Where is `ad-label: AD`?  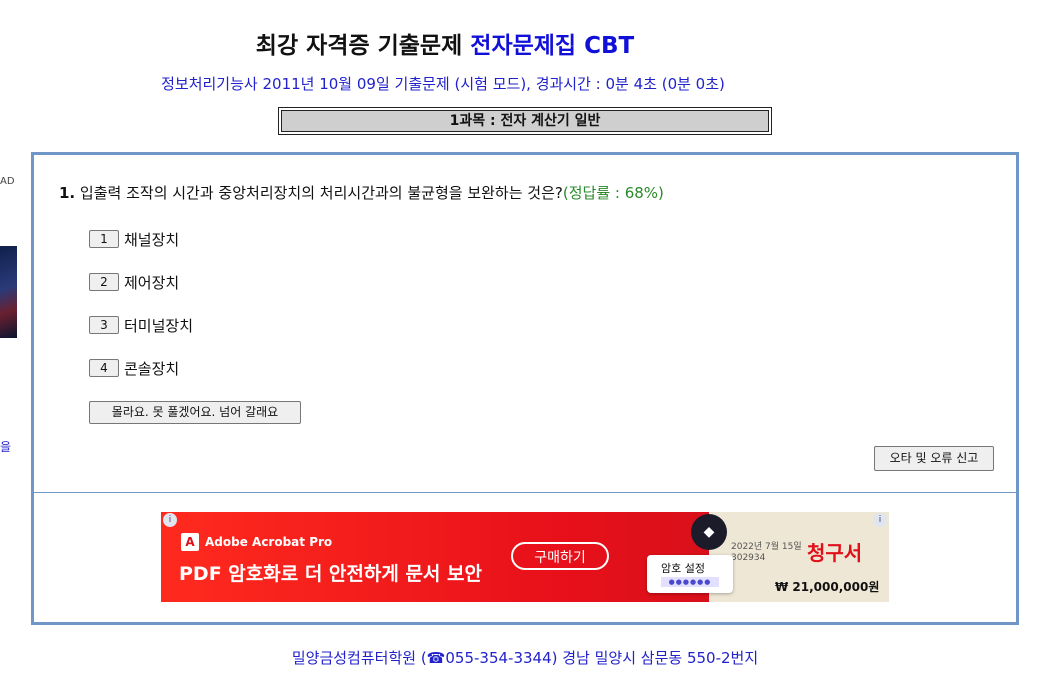
ad-label: AD is located at coordinates (7, 181).